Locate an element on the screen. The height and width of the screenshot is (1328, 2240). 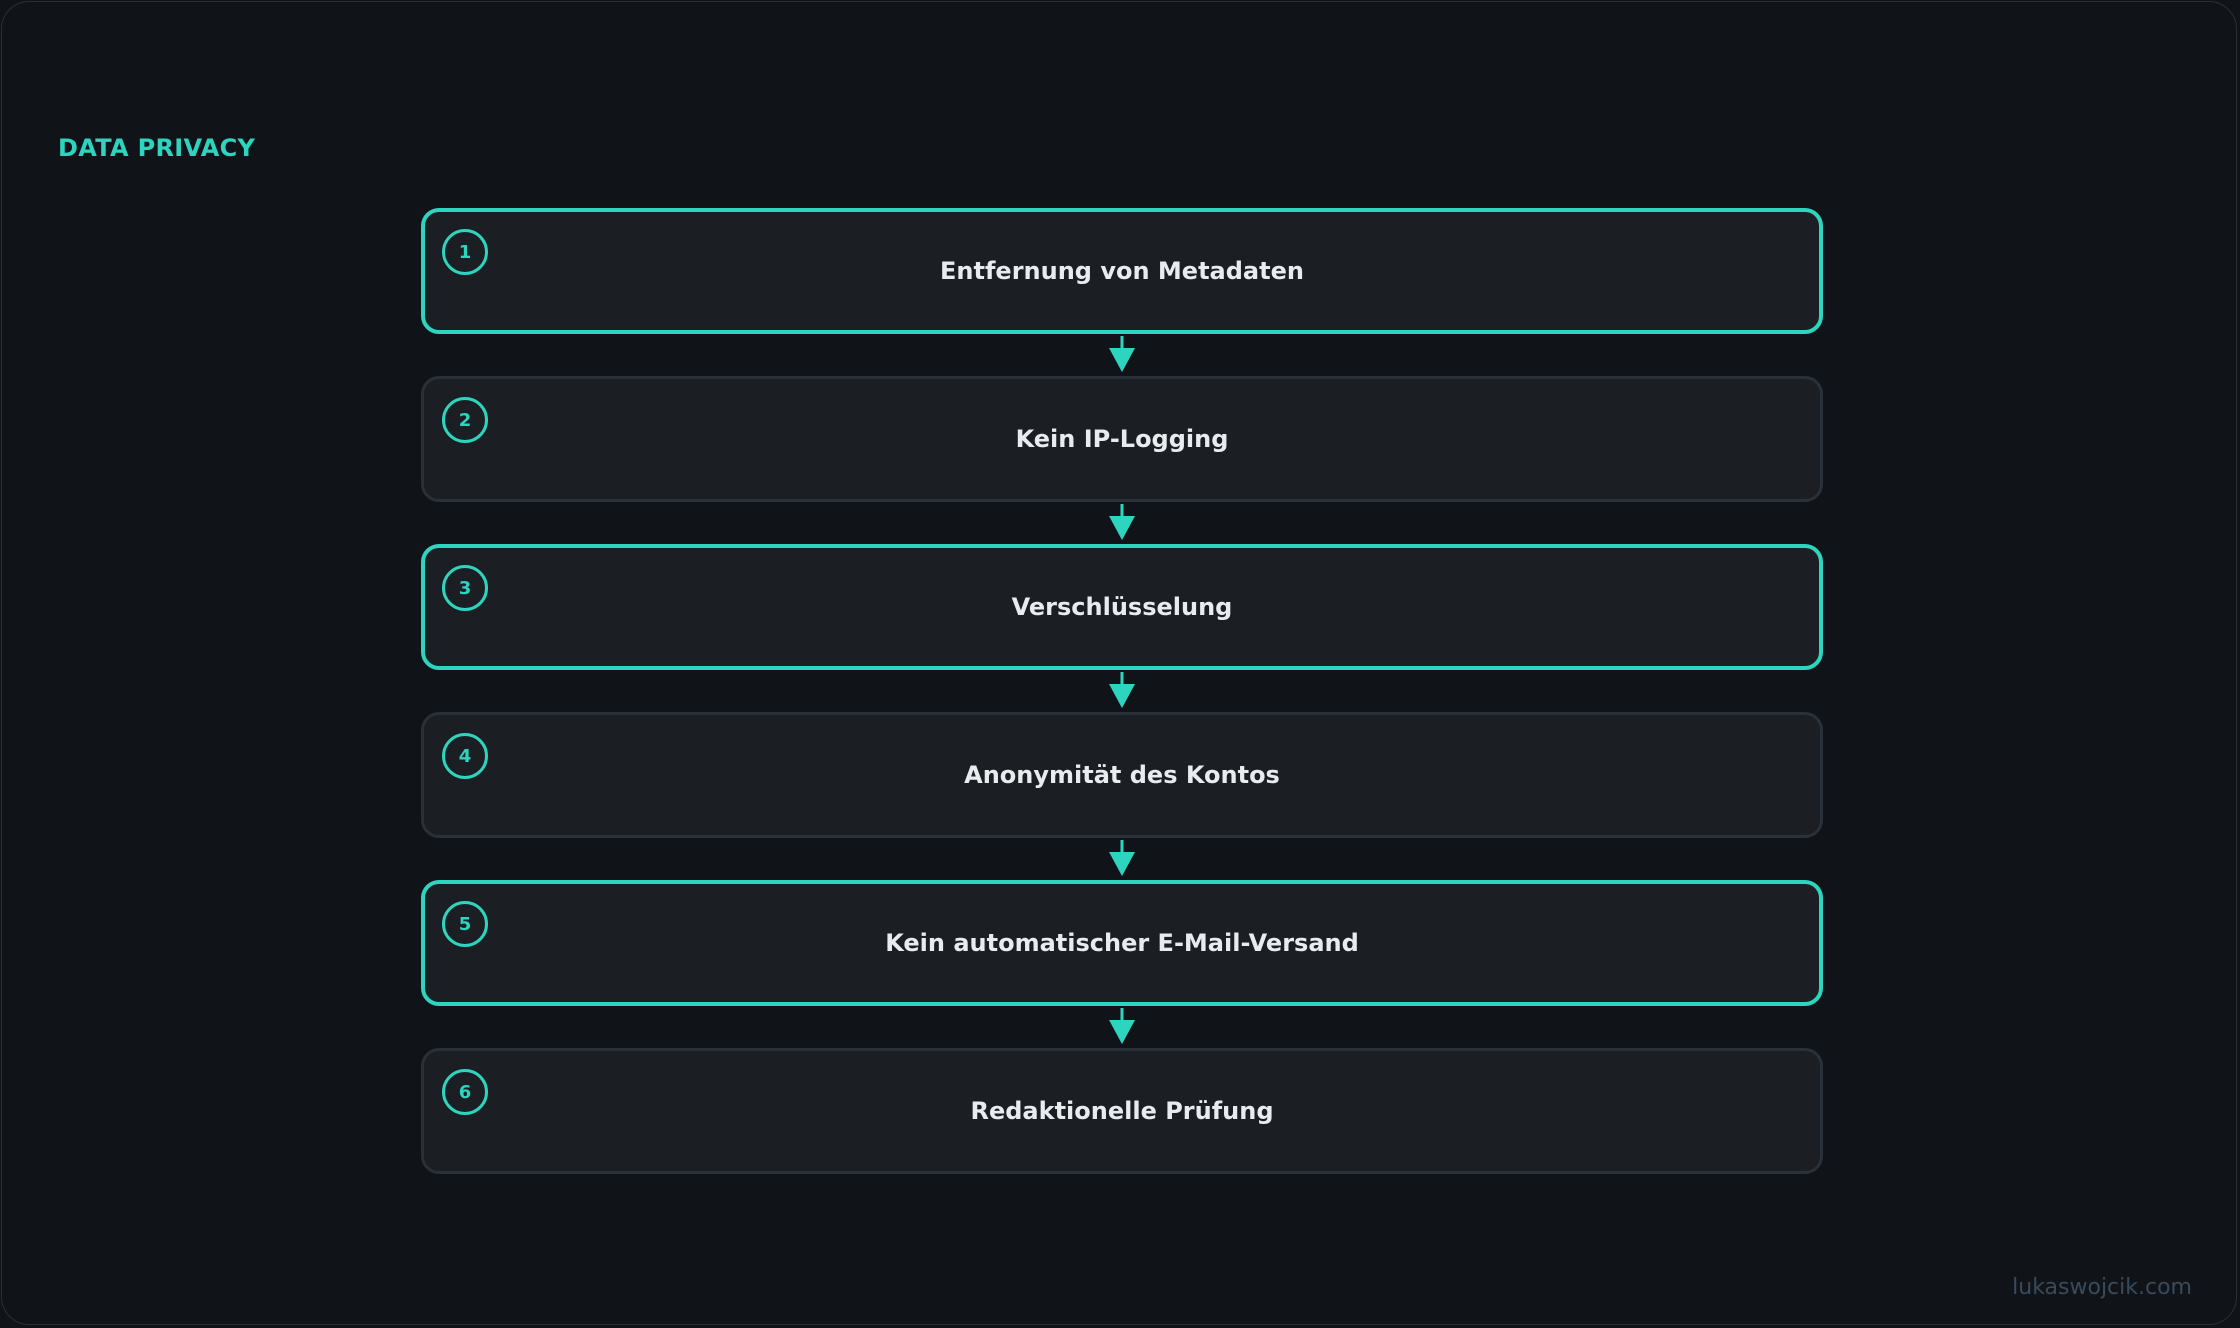
step-label-4: Anonymität des Kontos is located at coordinates (1122, 775).